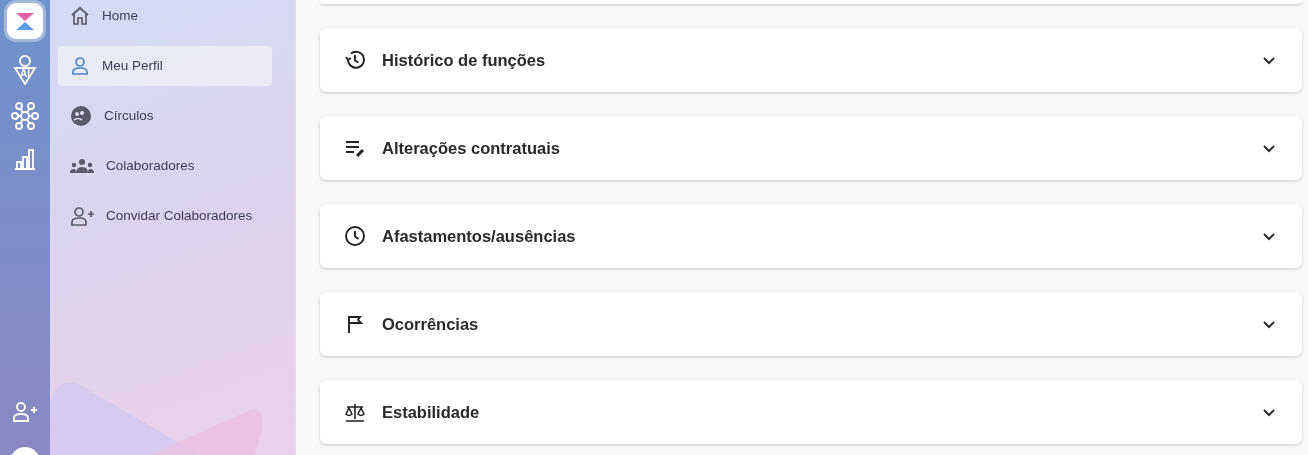 The image size is (1308, 455). I want to click on history-icon, so click(355, 60).